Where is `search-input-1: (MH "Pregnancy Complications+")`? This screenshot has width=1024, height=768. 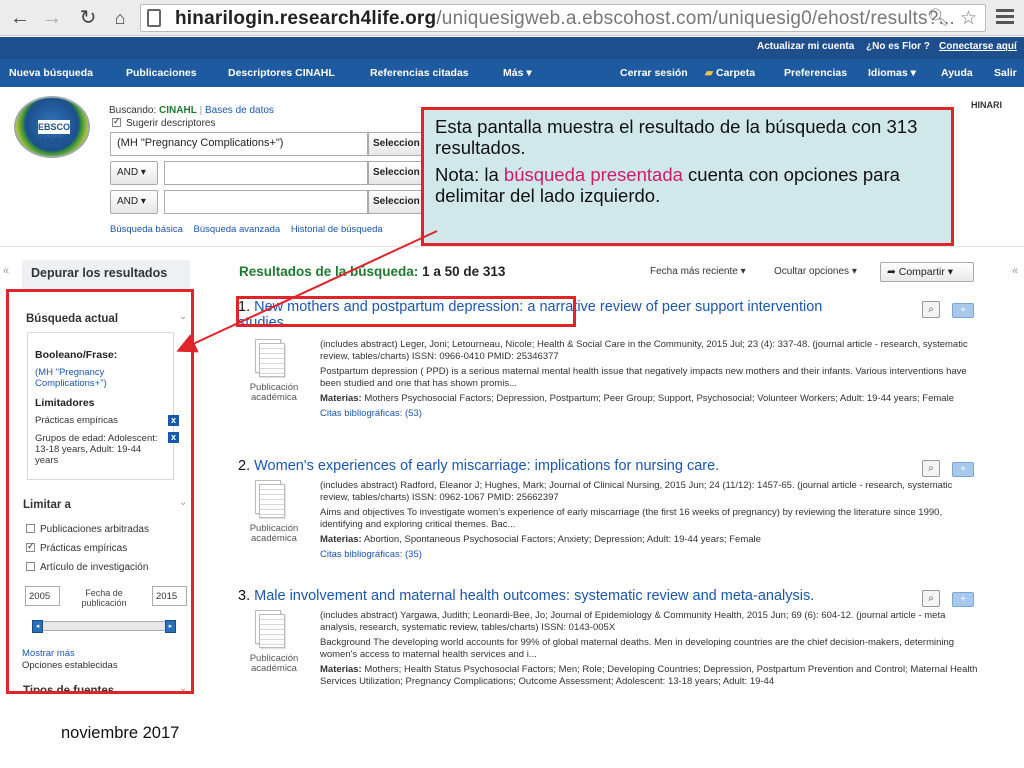 search-input-1: (MH "Pregnancy Complications+") is located at coordinates (239, 144).